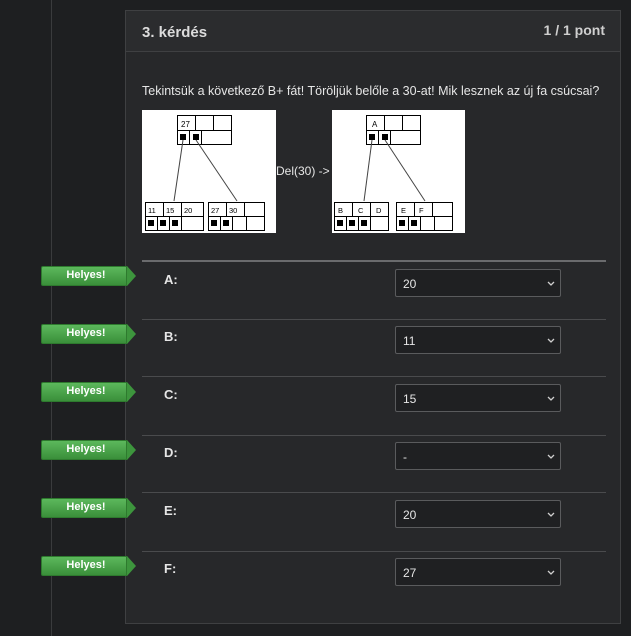  I want to click on answer-label-b: B:, so click(171, 336).